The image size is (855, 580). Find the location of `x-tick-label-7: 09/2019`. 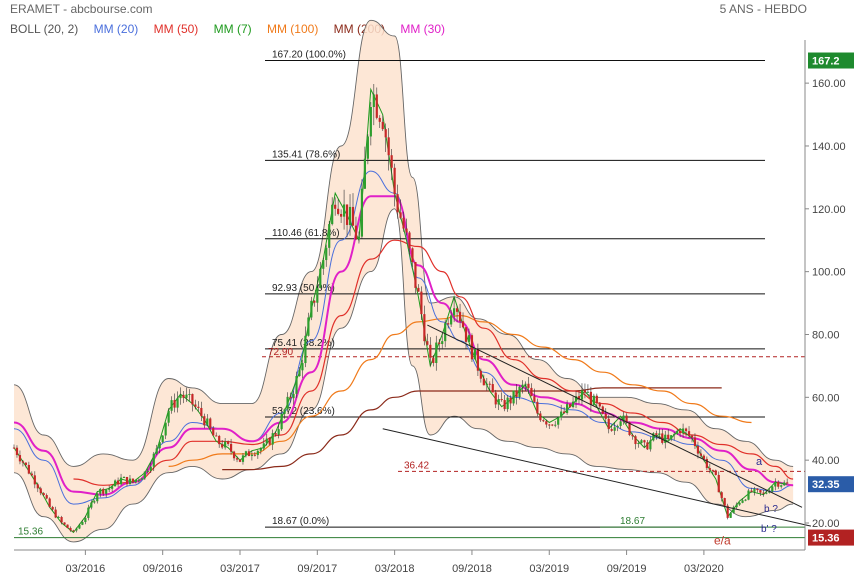

x-tick-label-7: 09/2019 is located at coordinates (627, 569).